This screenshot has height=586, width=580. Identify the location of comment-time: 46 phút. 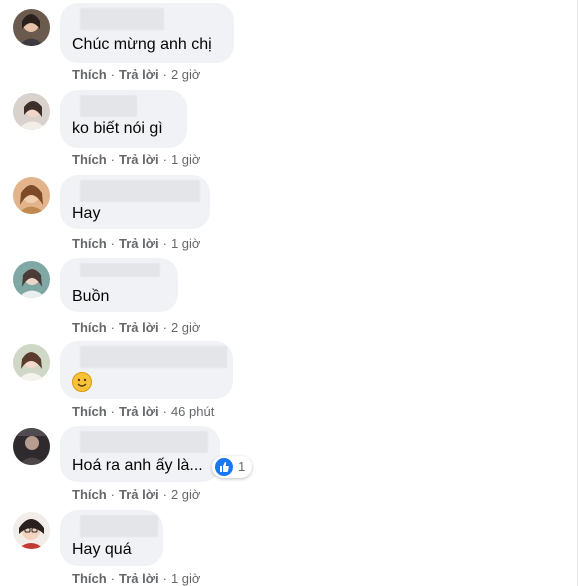
(192, 411).